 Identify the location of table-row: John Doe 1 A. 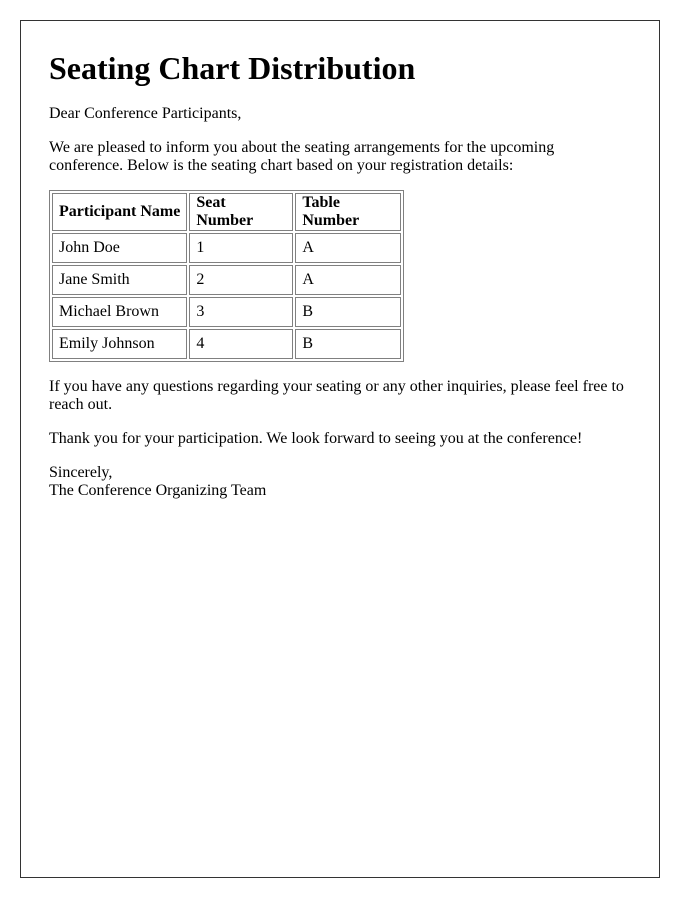
(227, 248).